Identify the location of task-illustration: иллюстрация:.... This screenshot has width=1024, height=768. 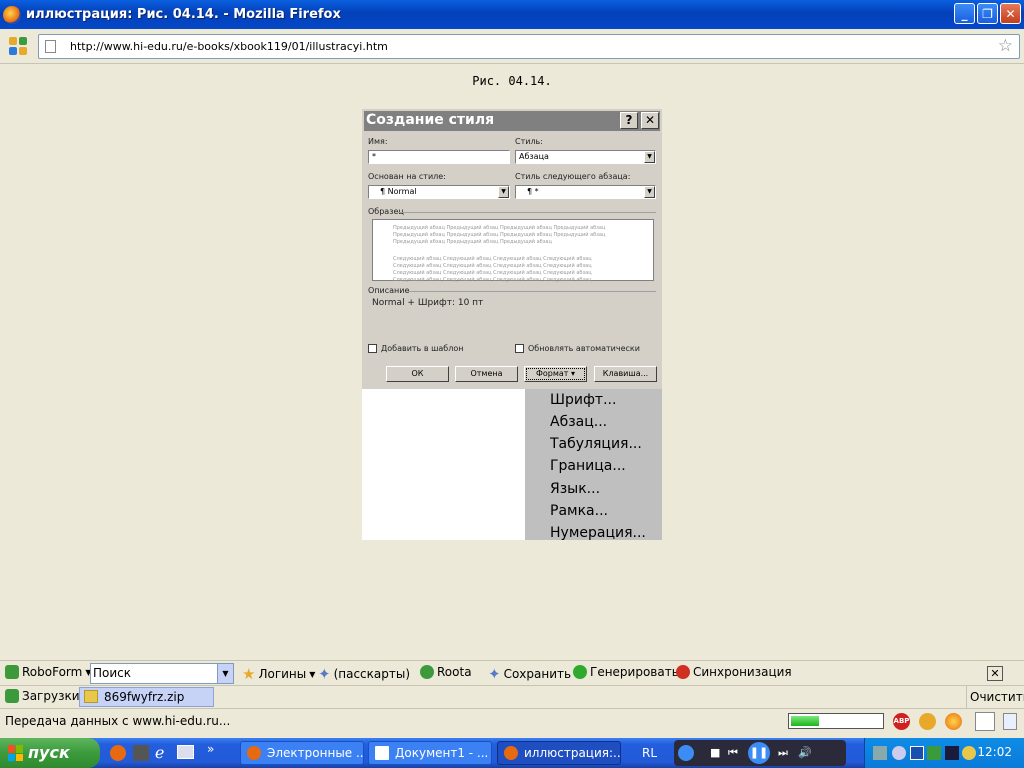
(559, 753).